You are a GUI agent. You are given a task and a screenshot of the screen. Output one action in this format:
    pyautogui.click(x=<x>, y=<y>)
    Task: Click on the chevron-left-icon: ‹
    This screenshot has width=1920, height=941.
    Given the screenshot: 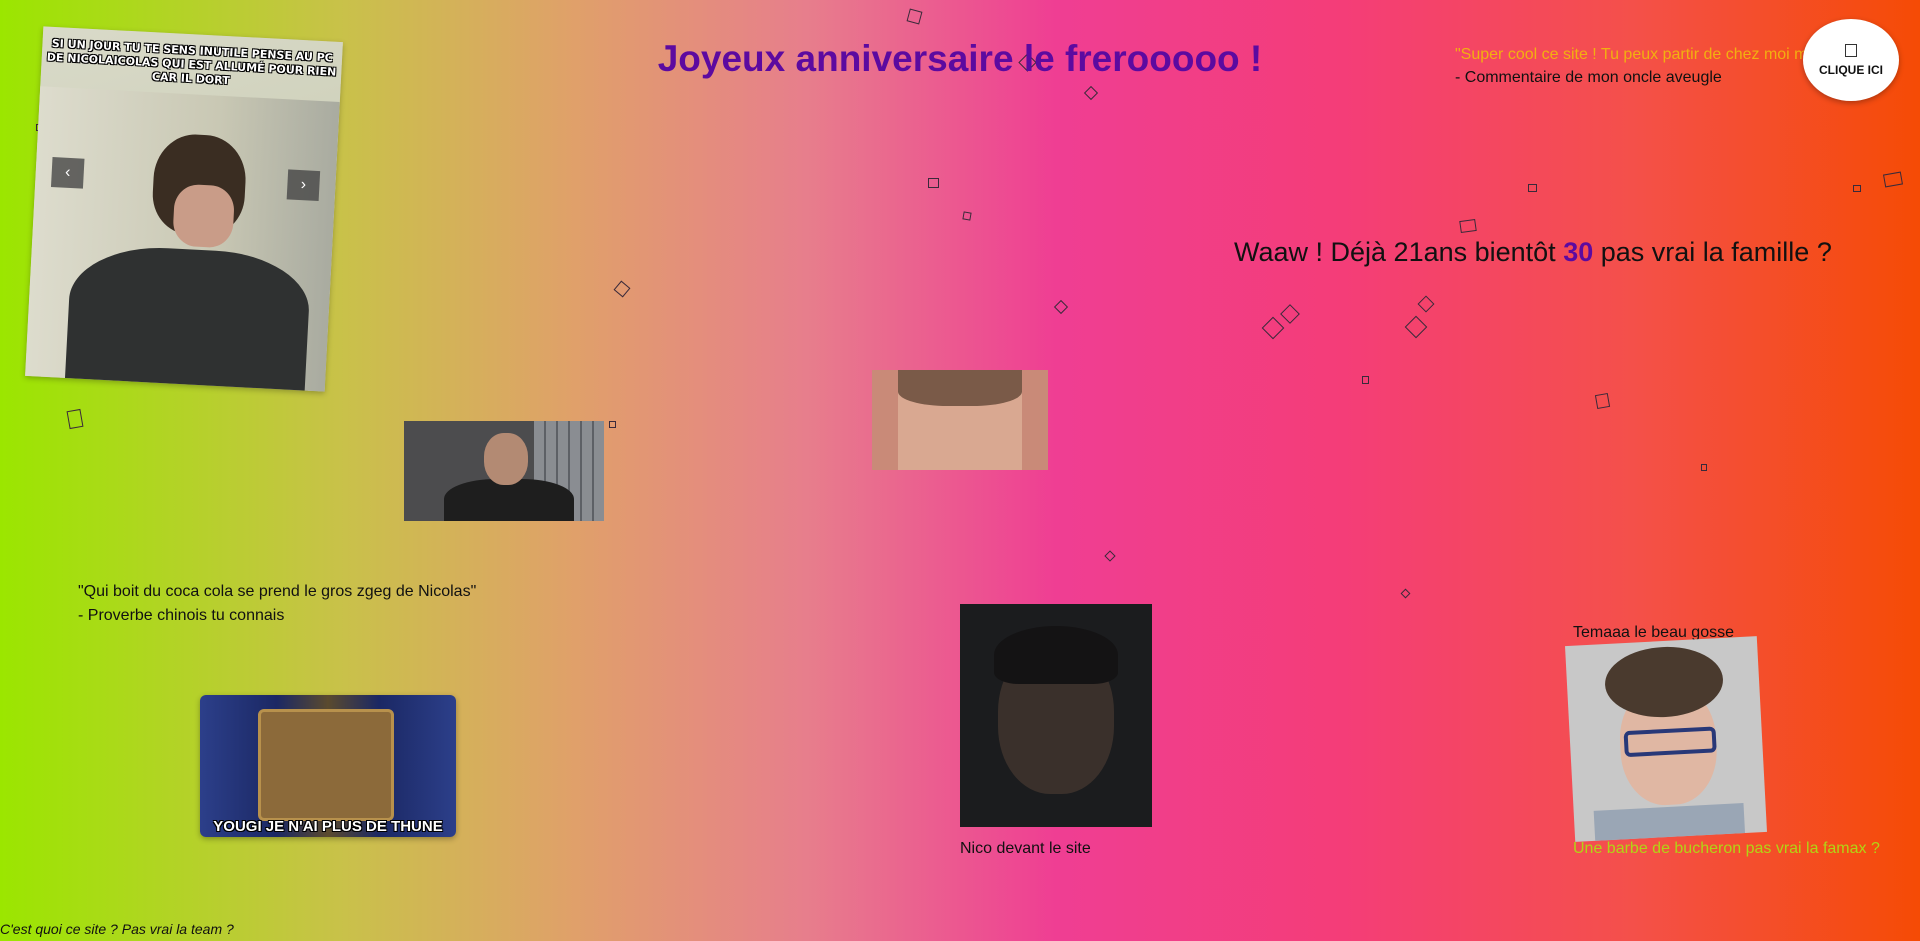 What is the action you would take?
    pyautogui.click(x=67, y=172)
    